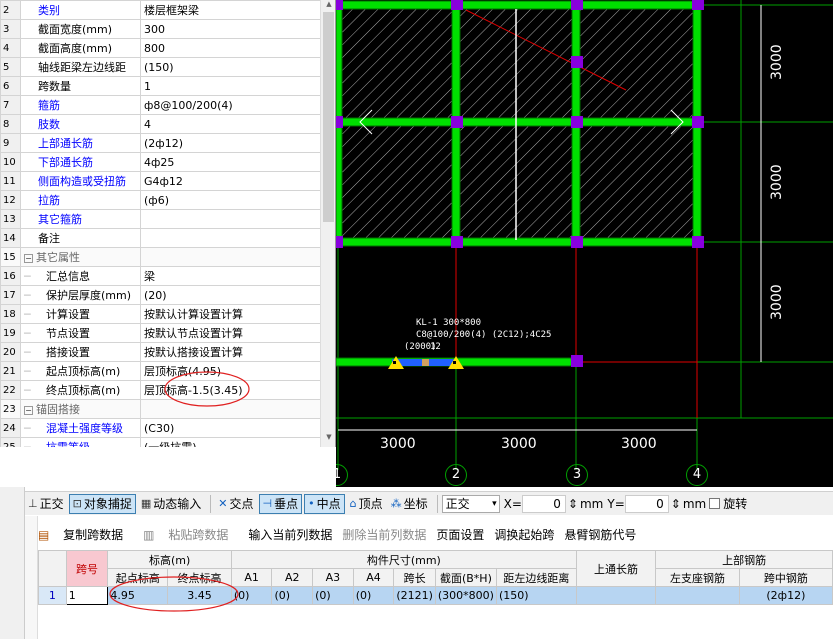  I want to click on y-spin-icon: ⇕, so click(676, 504).